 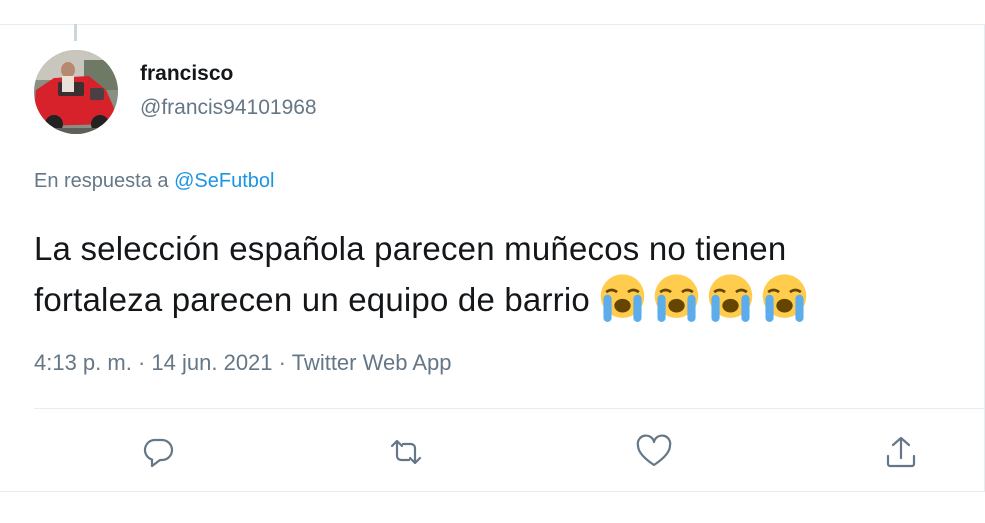 What do you see at coordinates (509, 408) in the screenshot?
I see `actions-divider` at bounding box center [509, 408].